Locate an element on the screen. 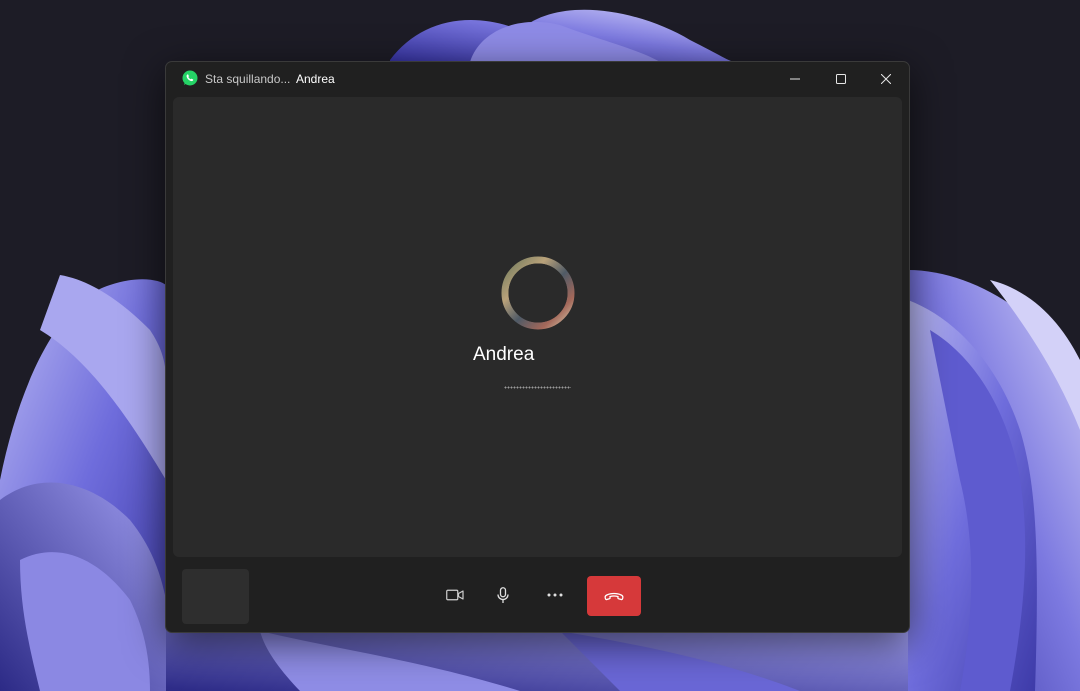  microphone-toggle-button is located at coordinates (503, 595).